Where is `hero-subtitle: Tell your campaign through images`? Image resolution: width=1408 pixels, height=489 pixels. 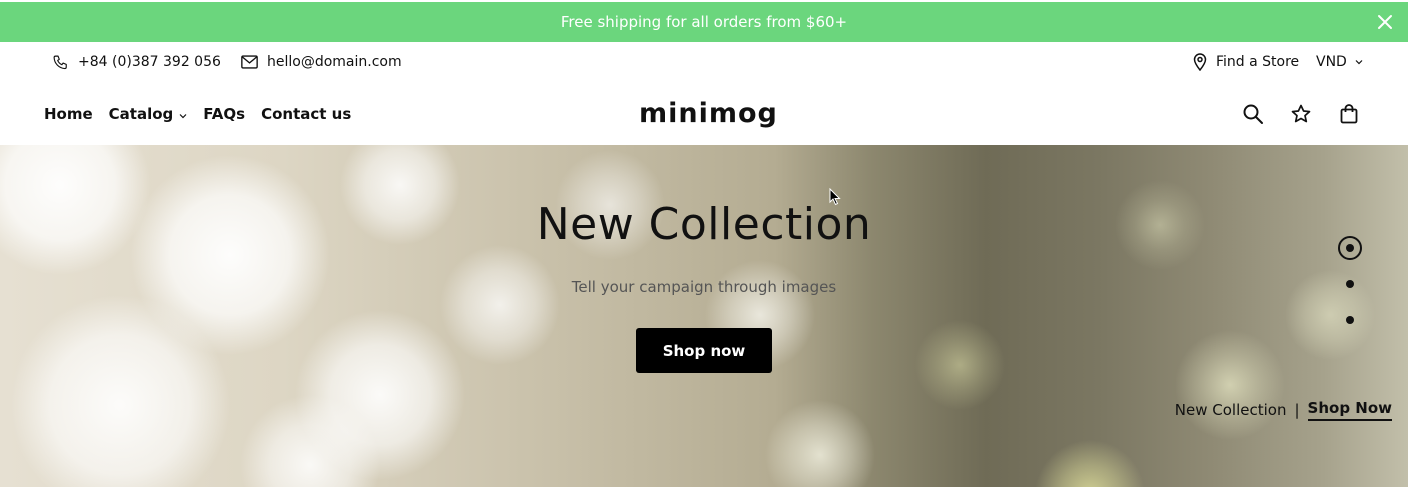
hero-subtitle: Tell your campaign through images is located at coordinates (704, 287).